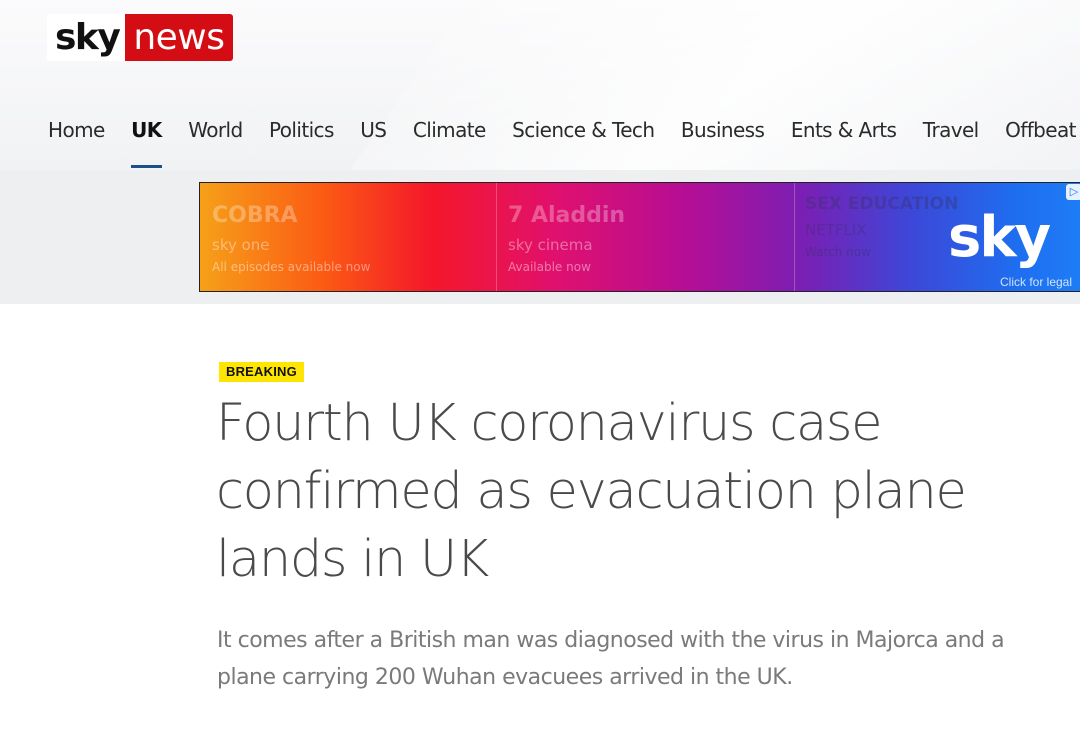 The image size is (1080, 743). Describe the element at coordinates (844, 144) in the screenshot. I see `nav-item-ents-arts: Ents & Arts` at that location.